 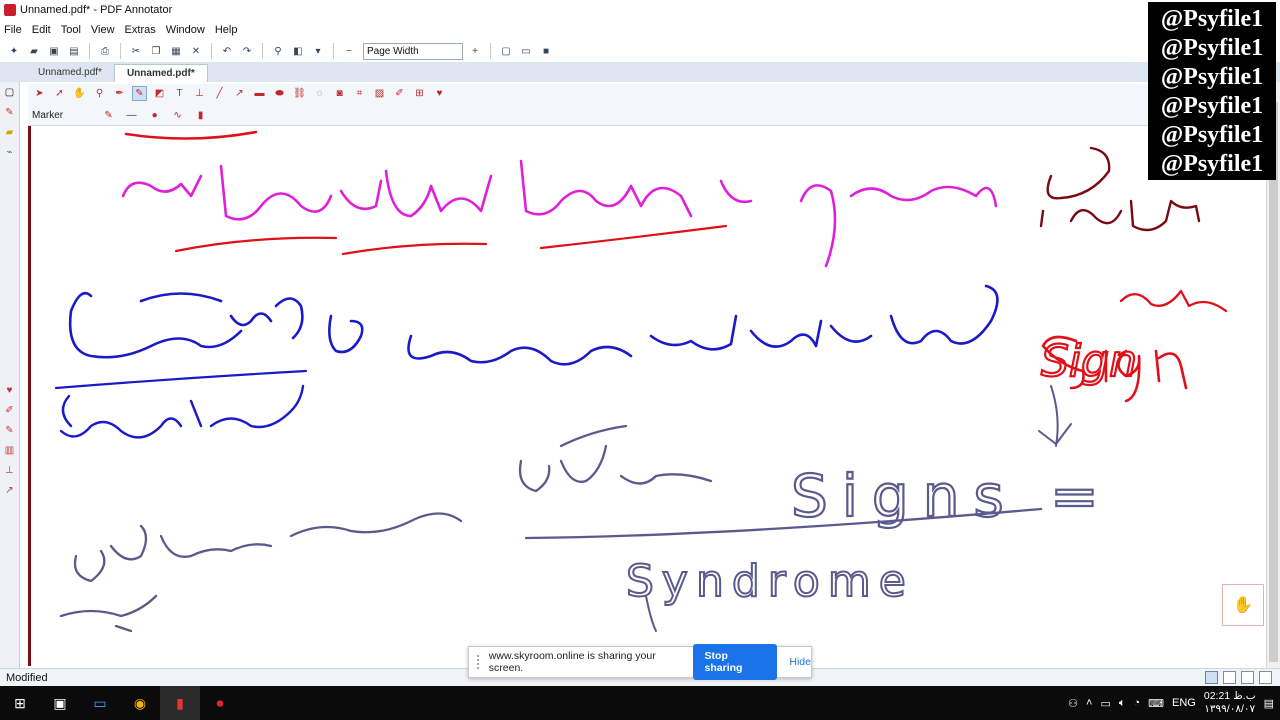 What do you see at coordinates (10, 410) in the screenshot?
I see `highlighter-icon: ✐` at bounding box center [10, 410].